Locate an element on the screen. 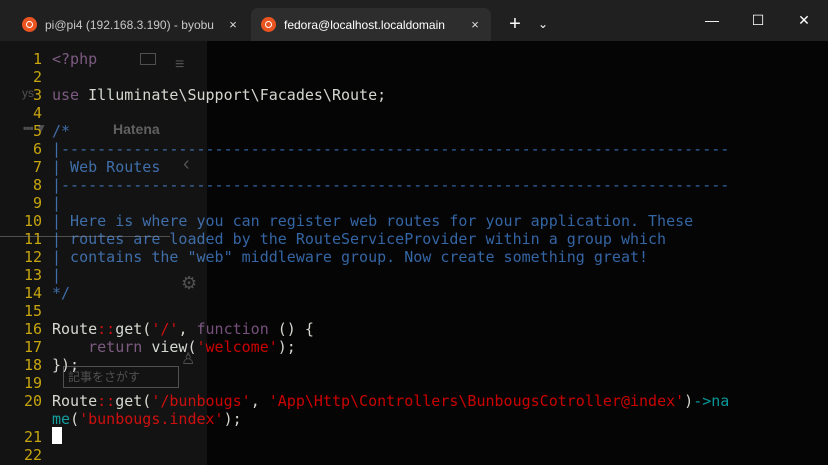  line-code: | Web Routes is located at coordinates (106, 167).